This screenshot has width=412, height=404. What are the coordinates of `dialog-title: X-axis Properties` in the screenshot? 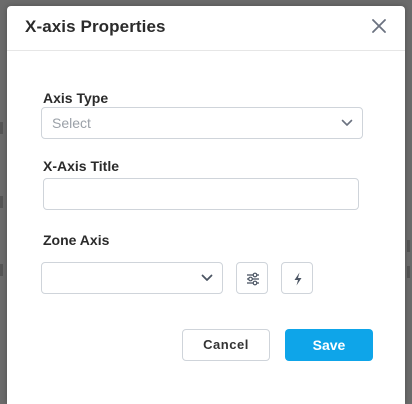 It's located at (95, 26).